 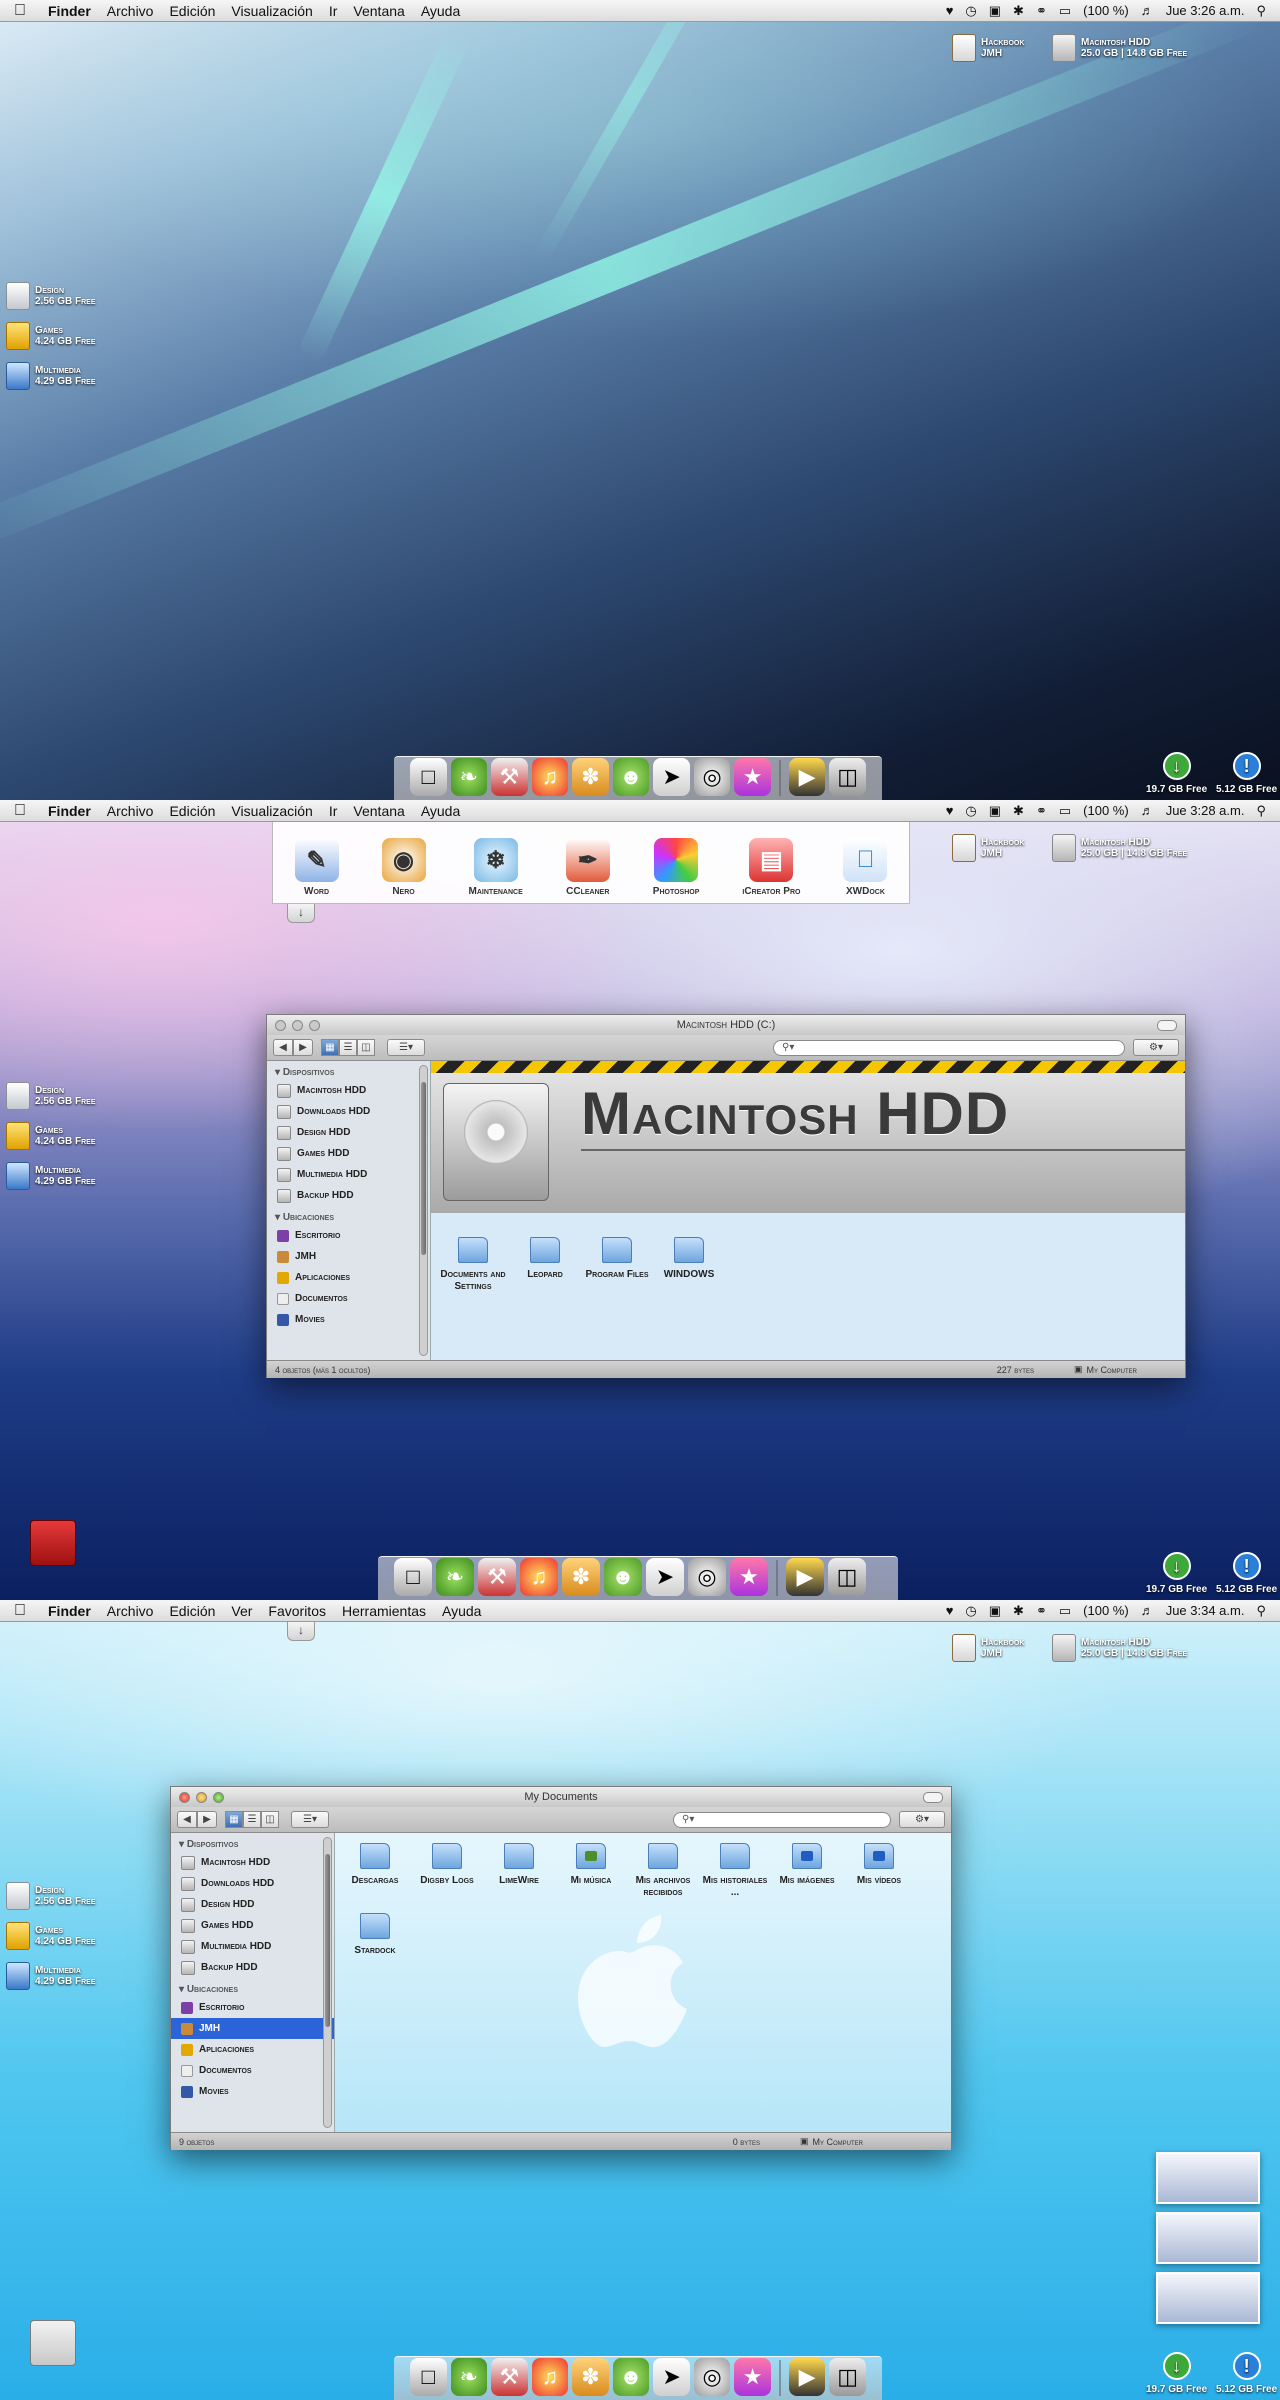 I want to click on sidebar-item-movies: Movies, so click(x=252, y=2091).